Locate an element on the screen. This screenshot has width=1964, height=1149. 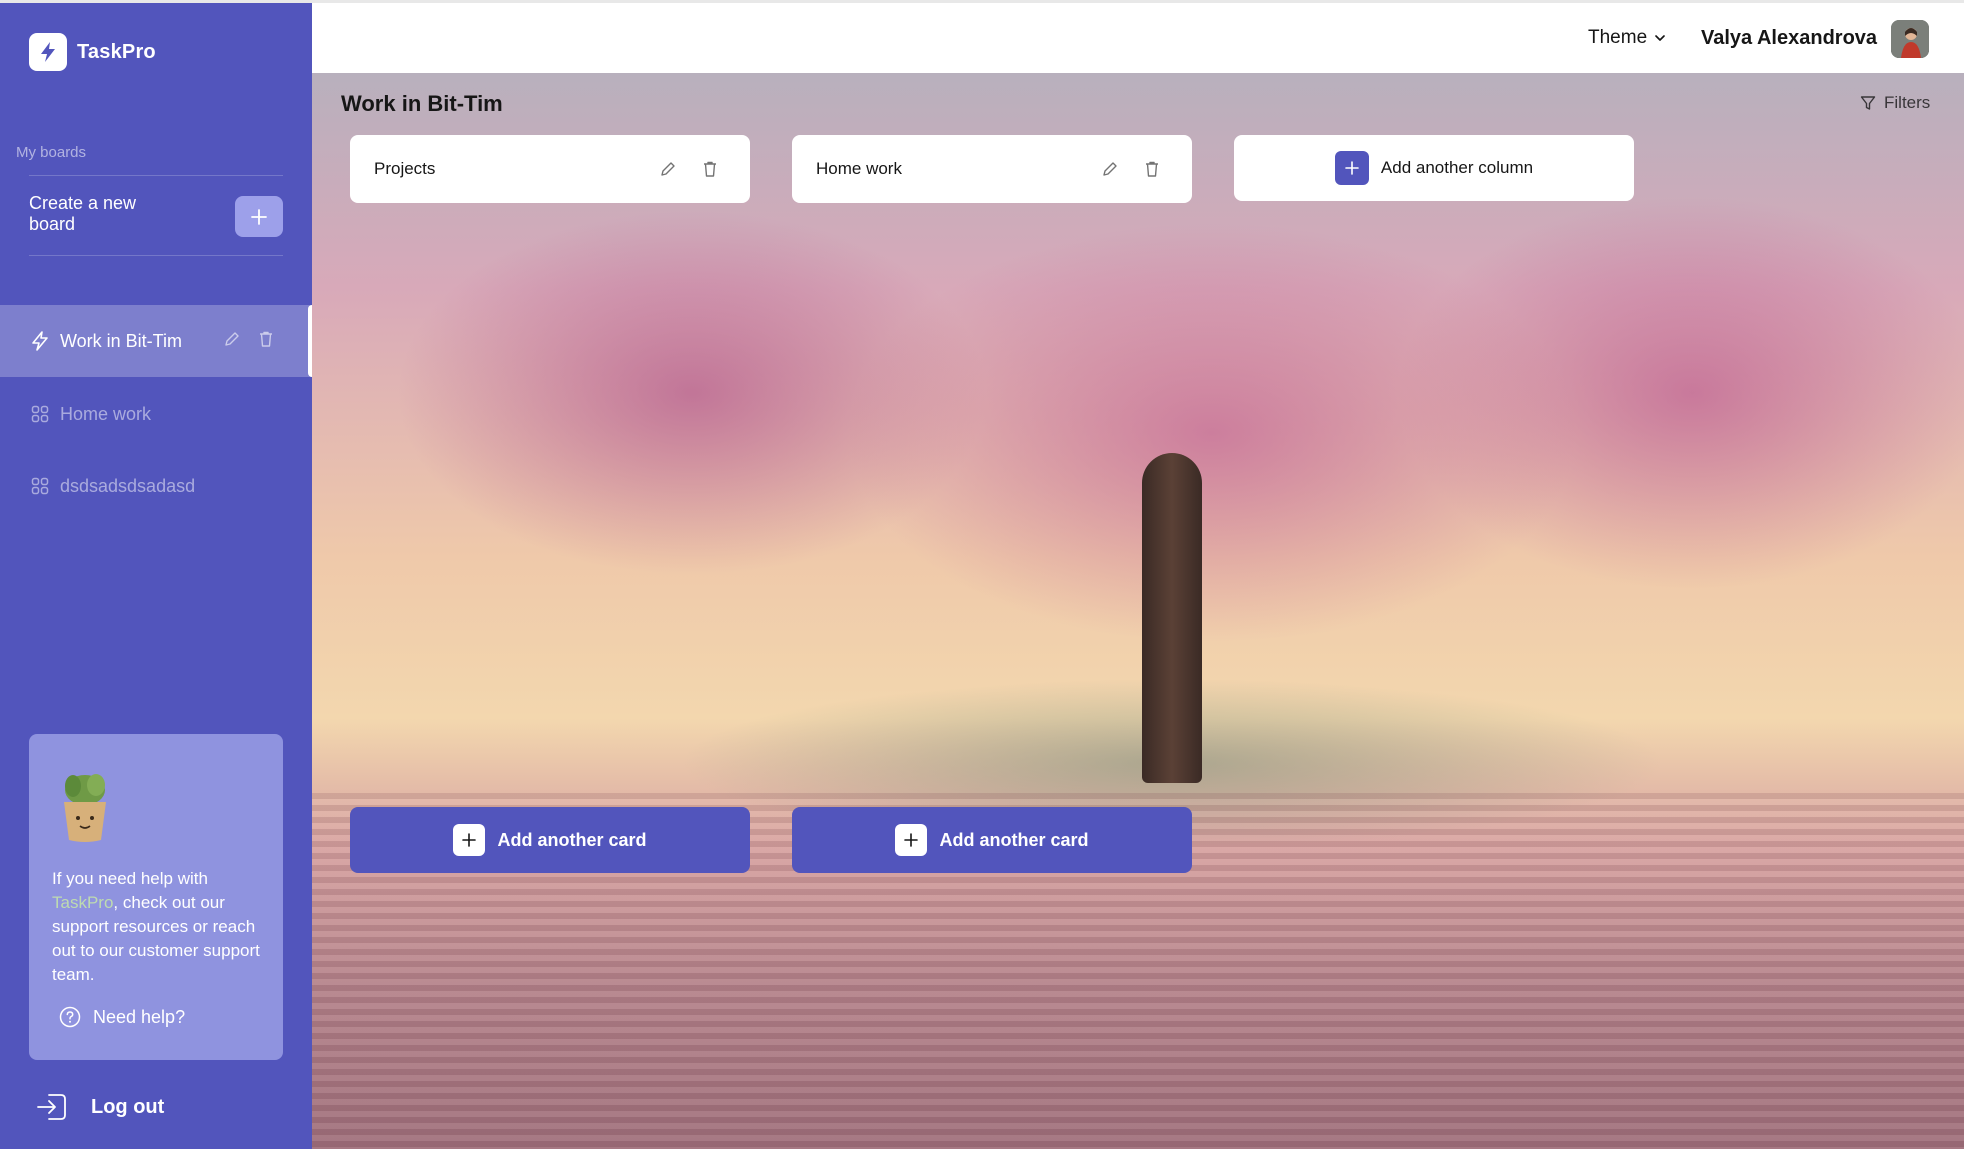
need-help-button: Need help? is located at coordinates (122, 1017).